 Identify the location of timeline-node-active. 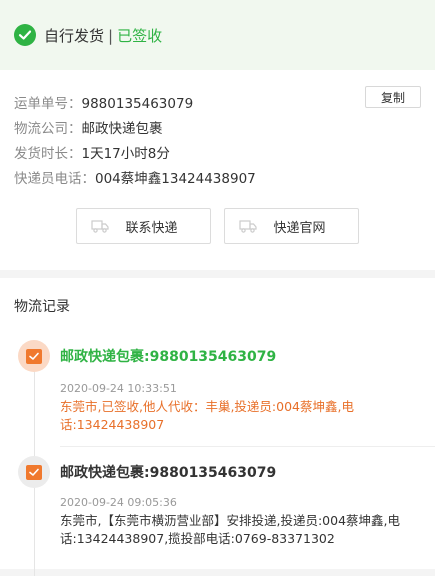
(34, 356).